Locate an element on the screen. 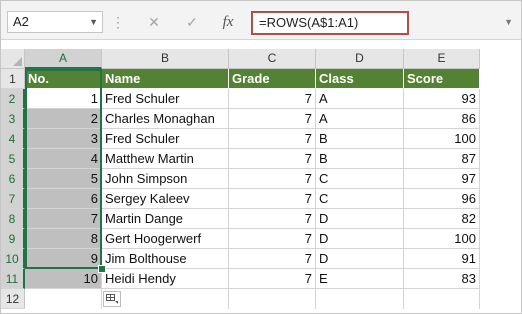 This screenshot has height=314, width=522. row-header-12: 12 is located at coordinates (13, 299).